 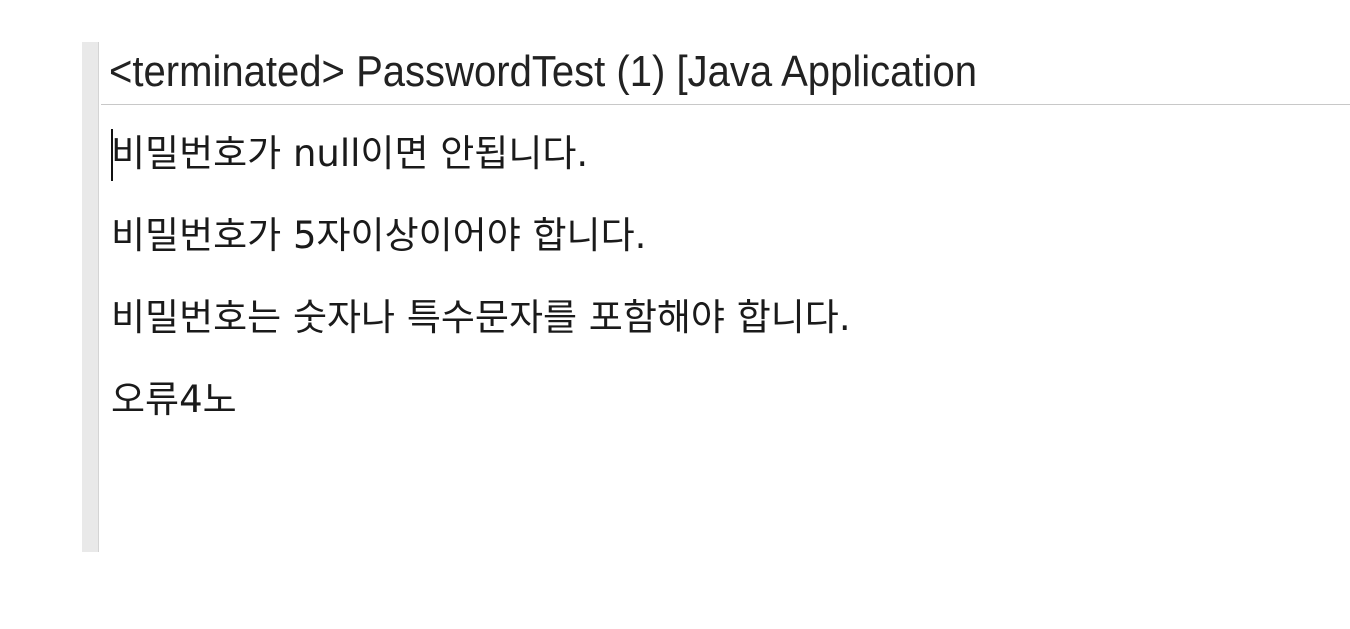 I want to click on console-output-line: 비밀번호는 숫자나 특수문자를 포함해야 합니다., so click(x=481, y=317).